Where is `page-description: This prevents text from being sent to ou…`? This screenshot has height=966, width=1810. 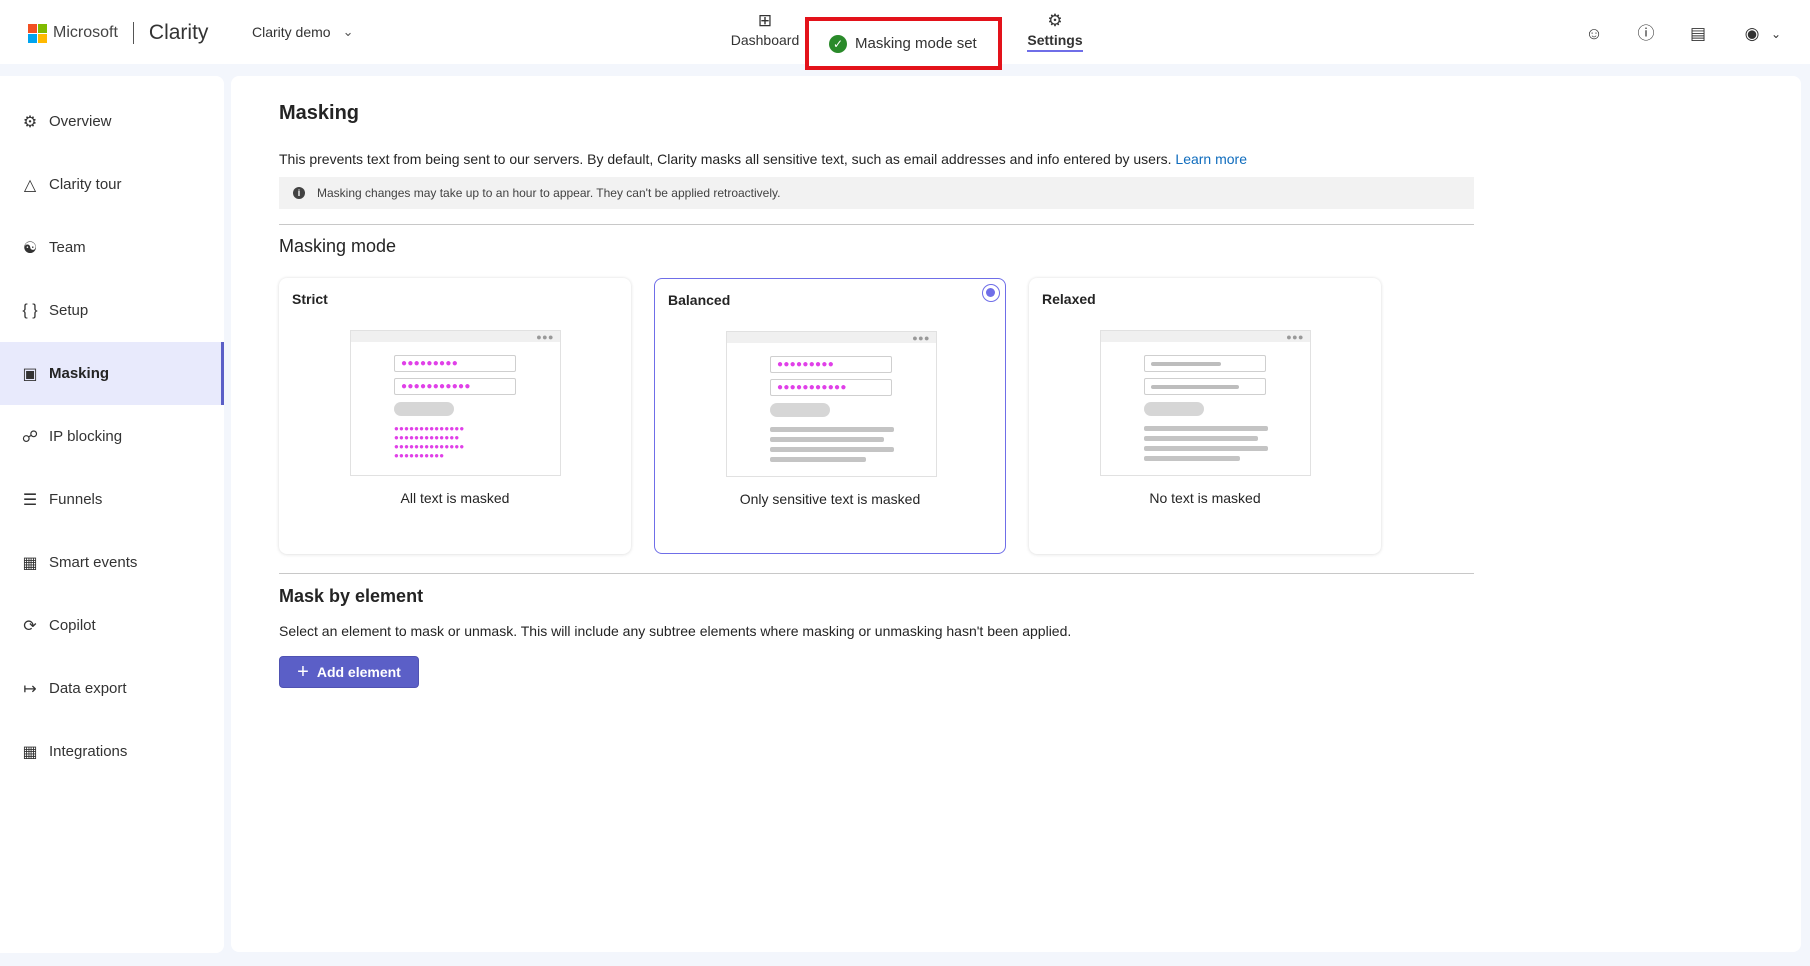
page-description: This prevents text from being sent to ou… is located at coordinates (763, 159).